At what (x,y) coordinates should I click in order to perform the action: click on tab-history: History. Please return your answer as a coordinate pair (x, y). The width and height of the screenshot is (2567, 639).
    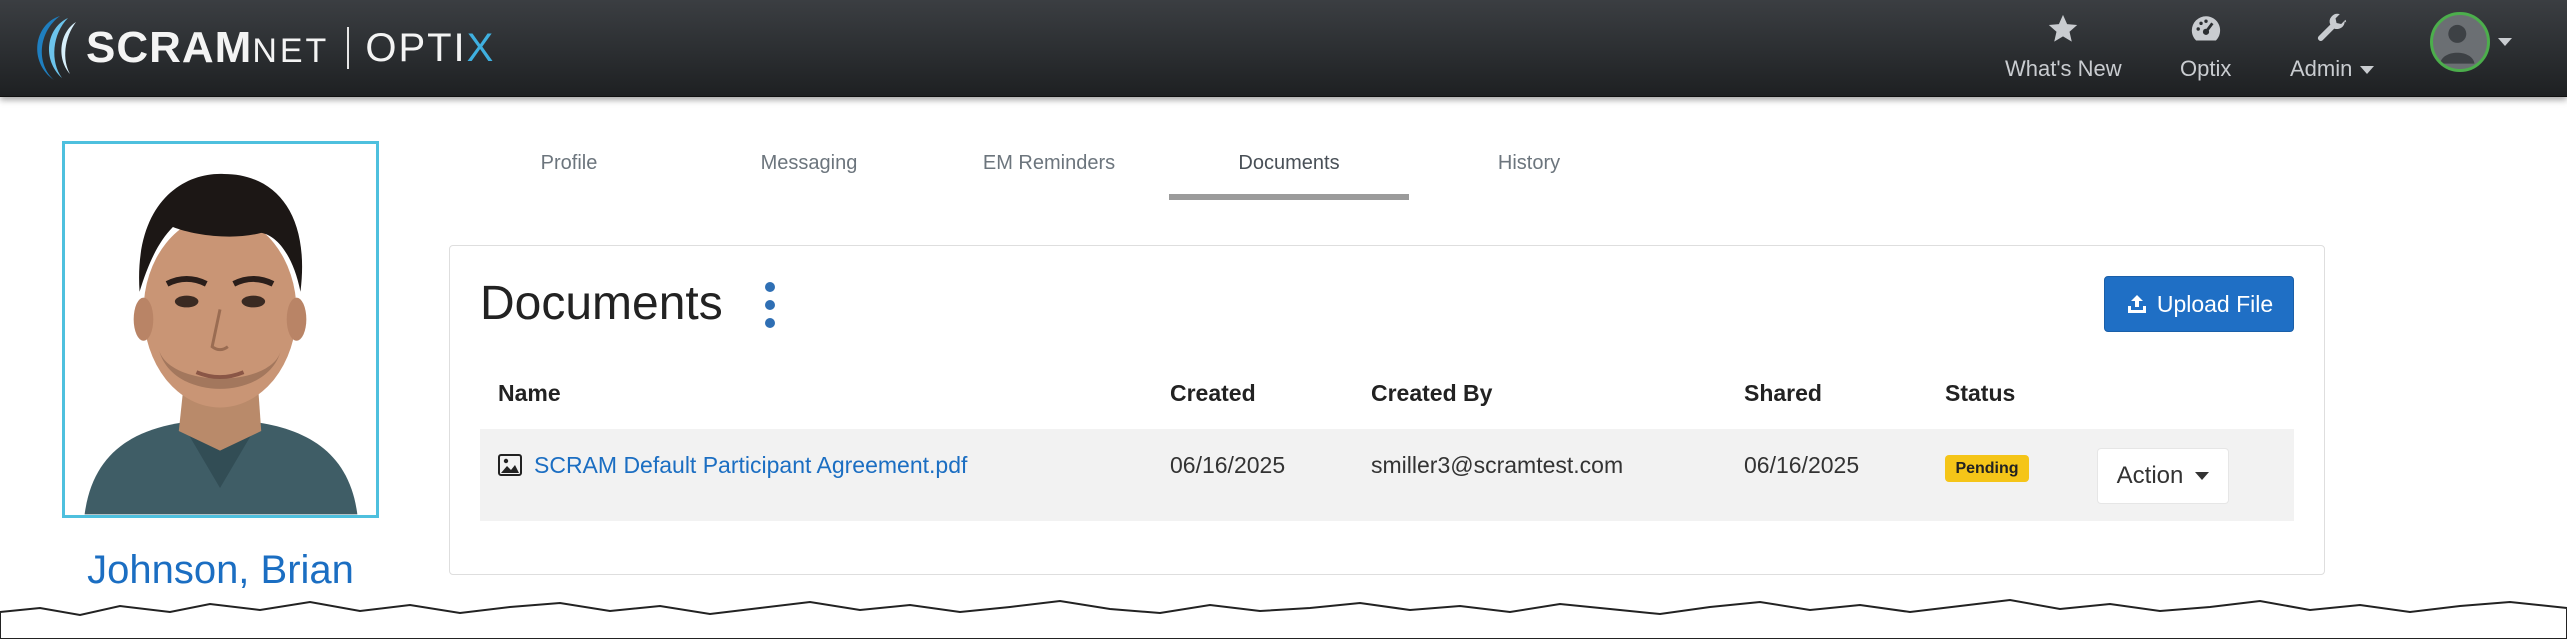
    Looking at the image, I should click on (1529, 173).